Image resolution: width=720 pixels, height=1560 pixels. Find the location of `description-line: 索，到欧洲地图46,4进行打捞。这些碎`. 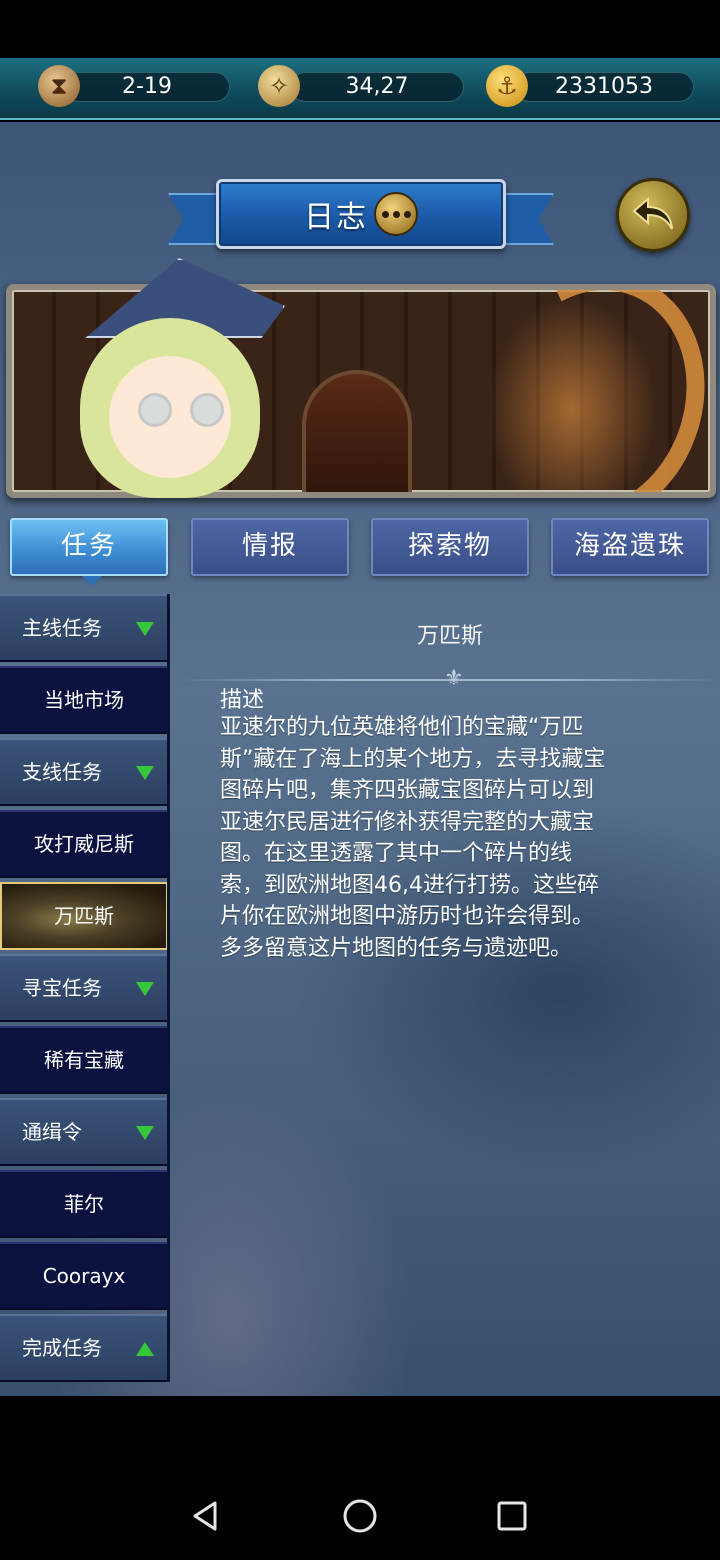

description-line: 索，到欧洲地图46,4进行打捞。这些碎 is located at coordinates (409, 885).